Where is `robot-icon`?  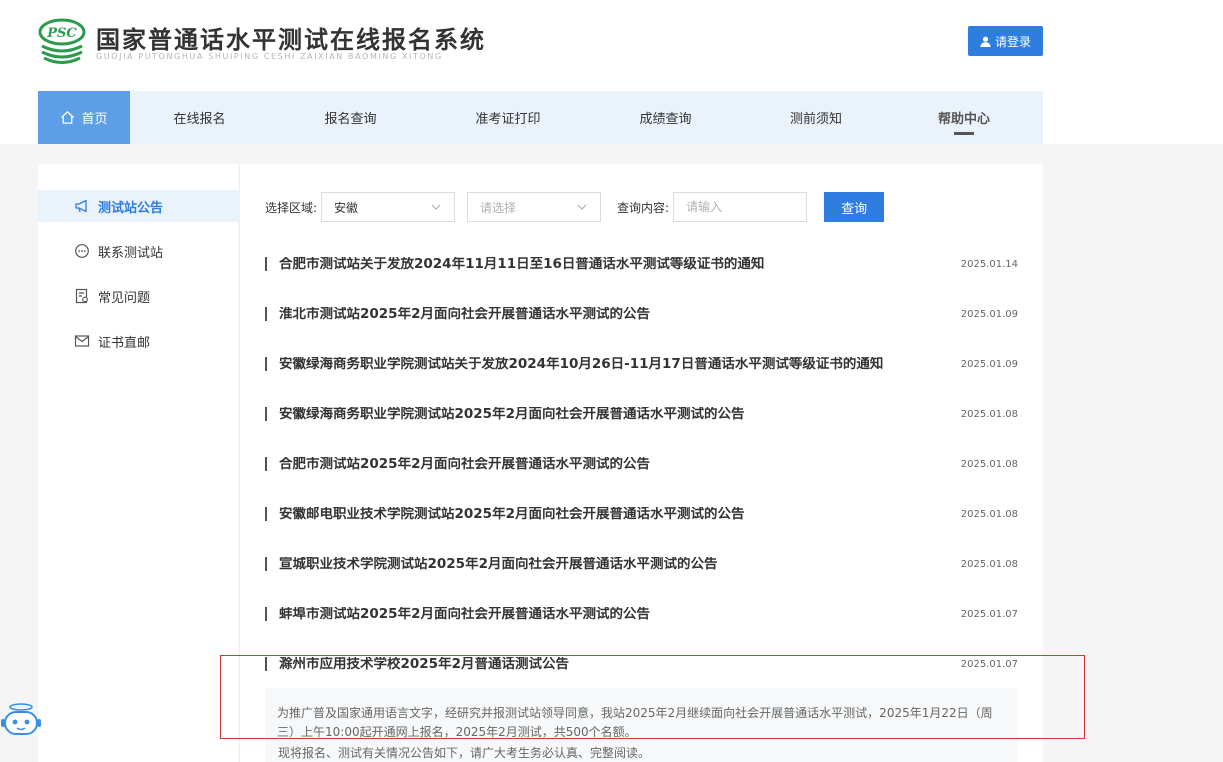 robot-icon is located at coordinates (21, 719).